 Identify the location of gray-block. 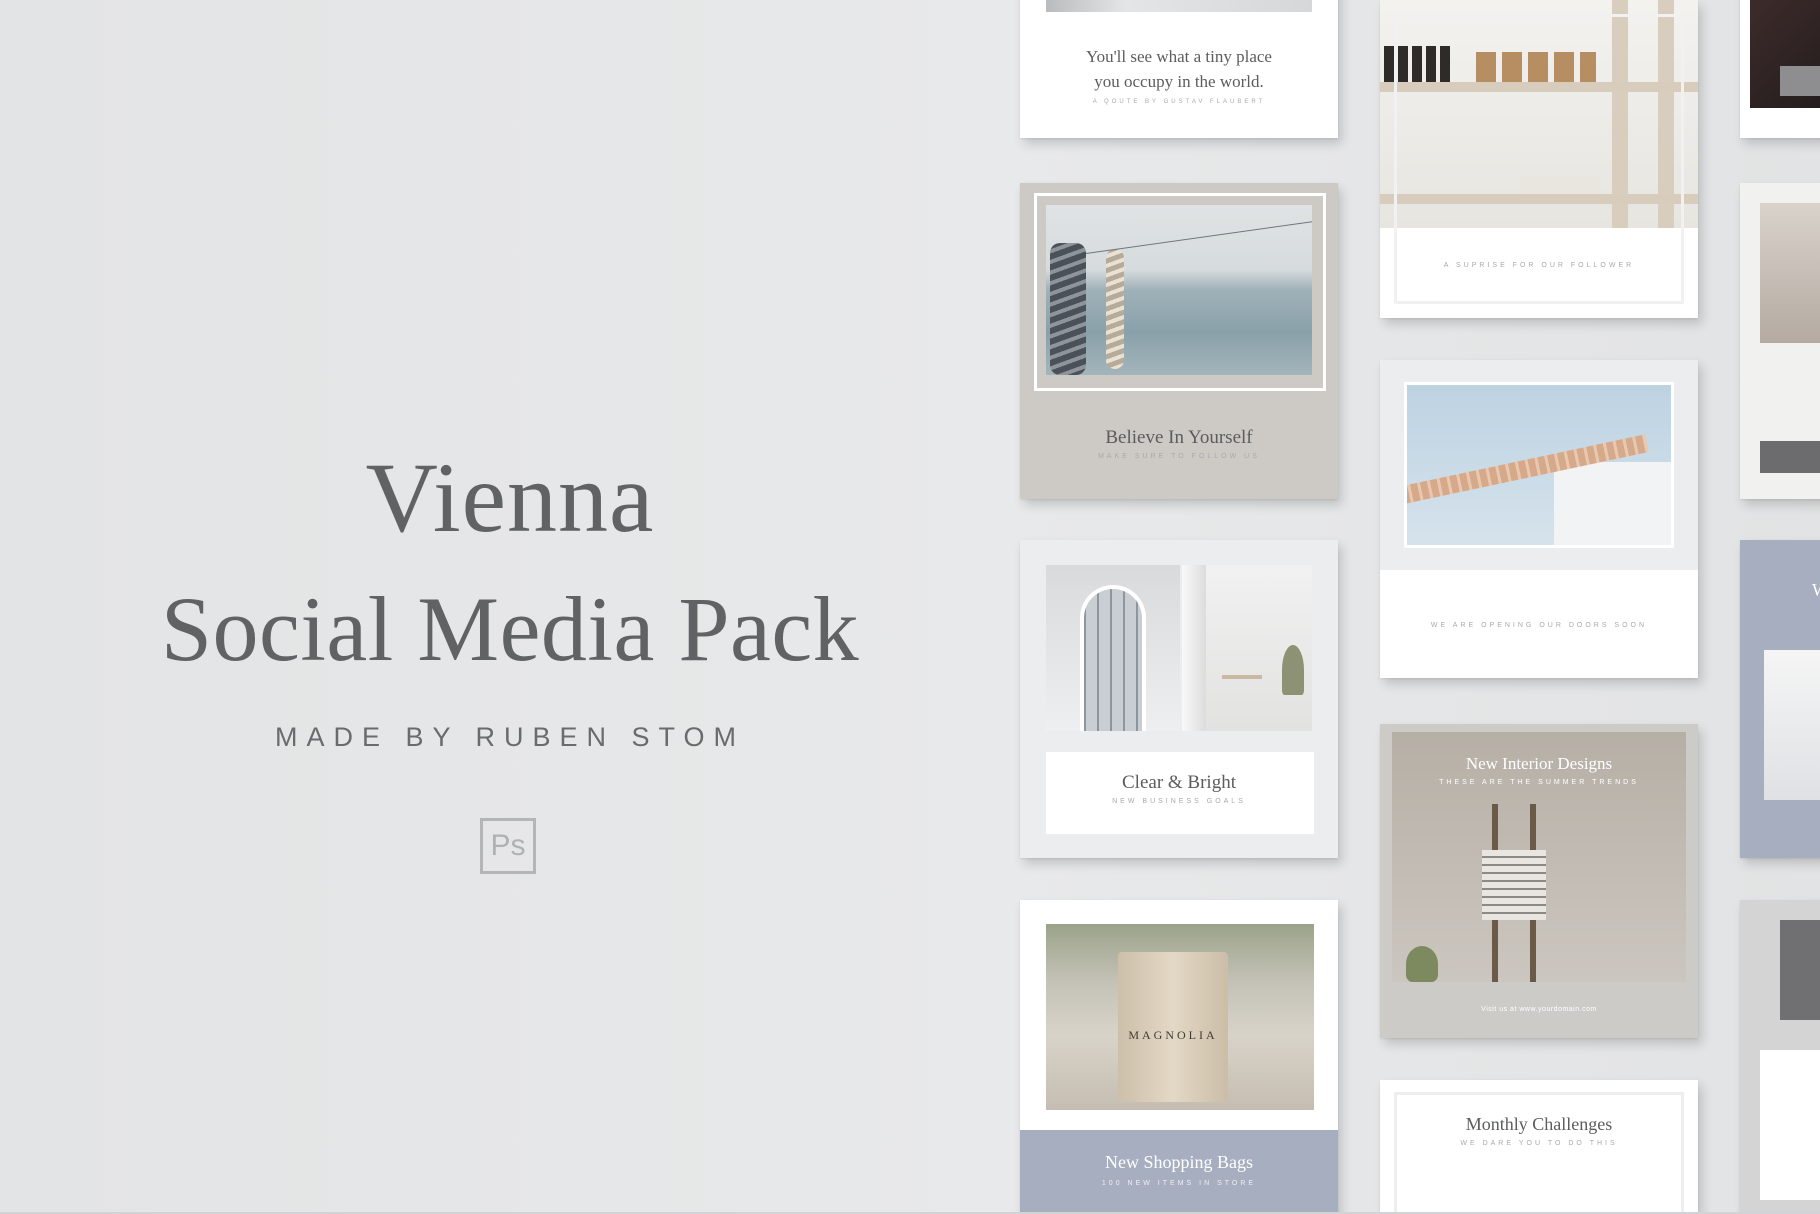
(1800, 81).